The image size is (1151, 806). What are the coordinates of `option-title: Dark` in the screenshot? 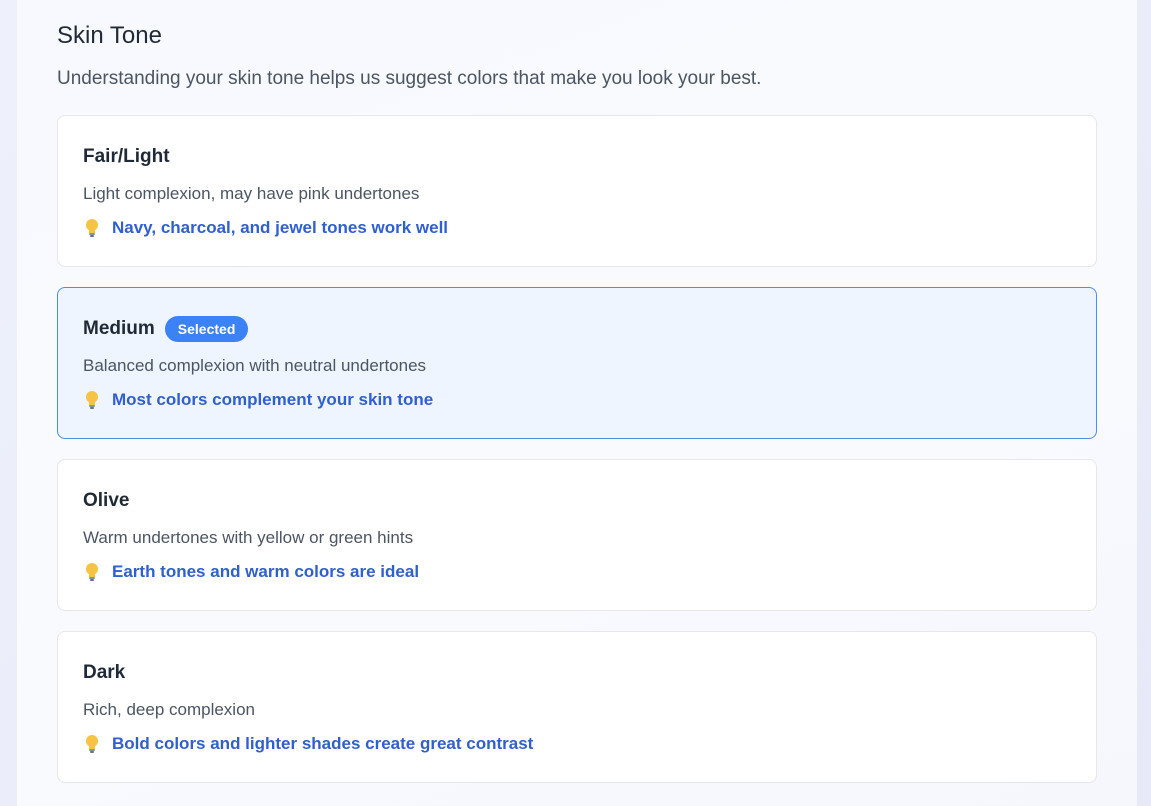 It's located at (104, 672).